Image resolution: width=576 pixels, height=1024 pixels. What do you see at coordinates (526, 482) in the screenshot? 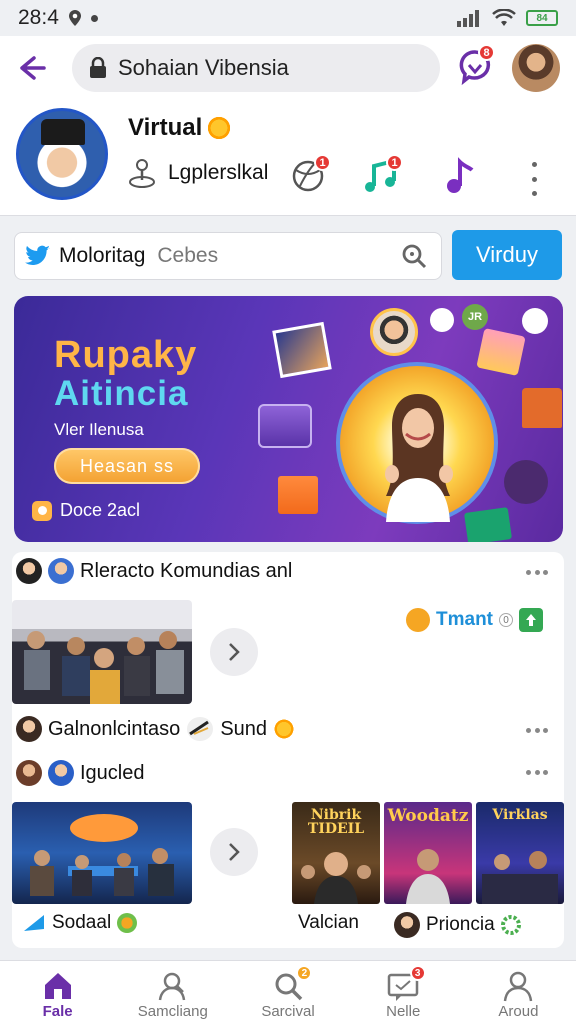
I see `note-sticker-icon` at bounding box center [526, 482].